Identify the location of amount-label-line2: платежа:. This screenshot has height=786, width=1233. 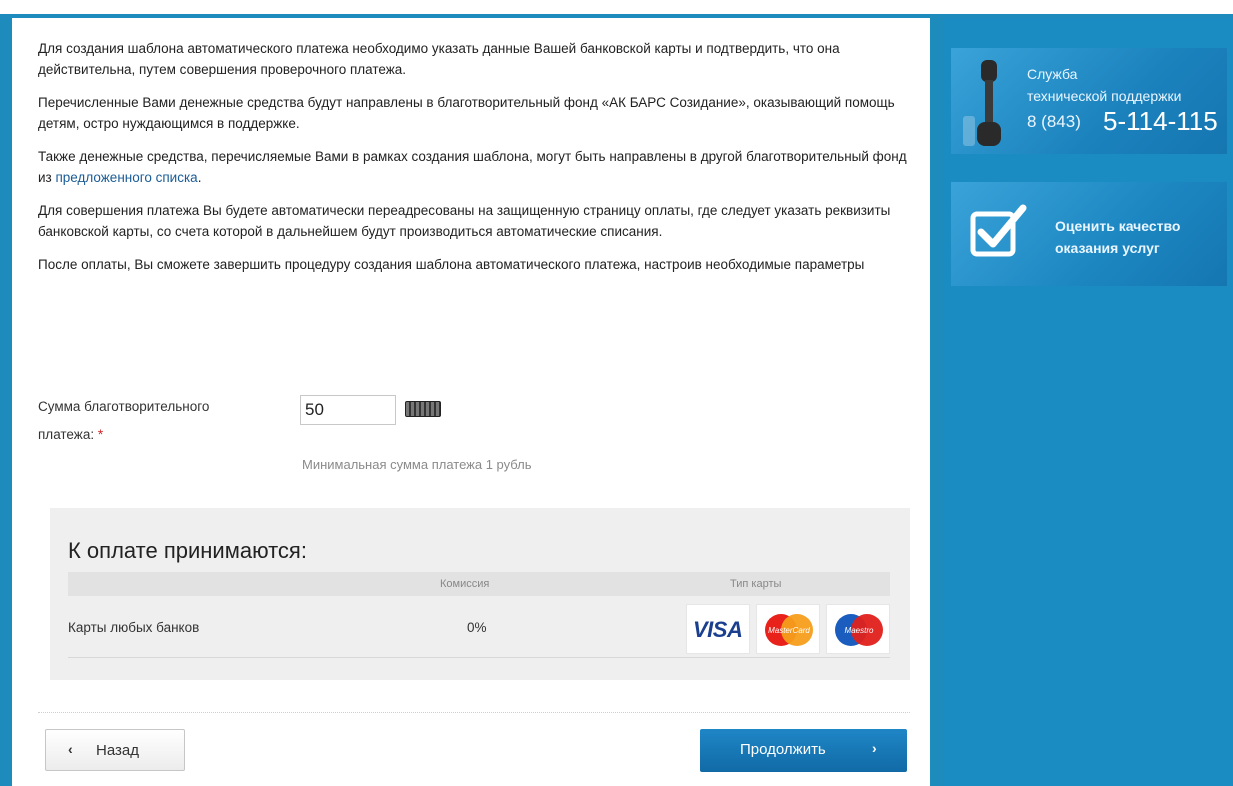
(66, 434).